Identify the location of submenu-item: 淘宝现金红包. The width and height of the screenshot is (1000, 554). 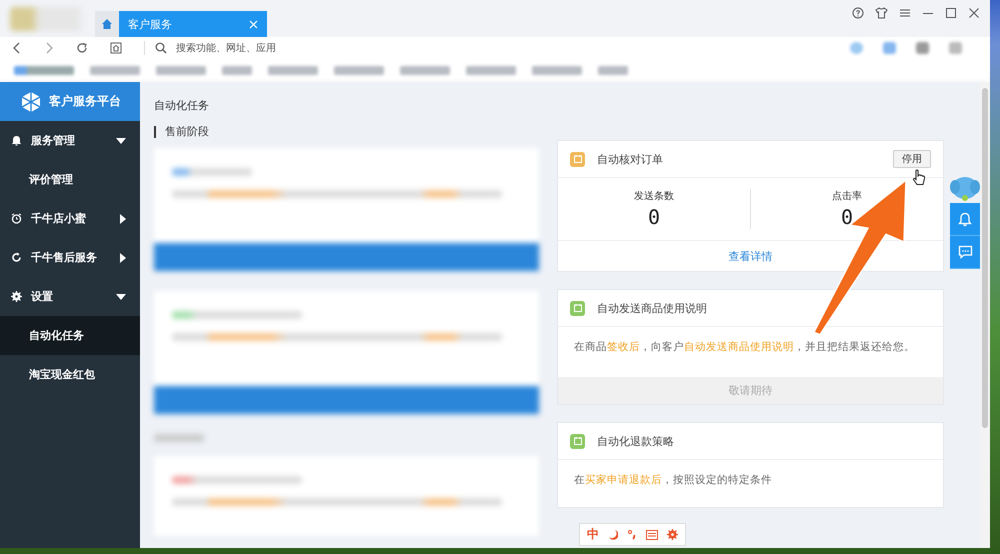
(70, 374).